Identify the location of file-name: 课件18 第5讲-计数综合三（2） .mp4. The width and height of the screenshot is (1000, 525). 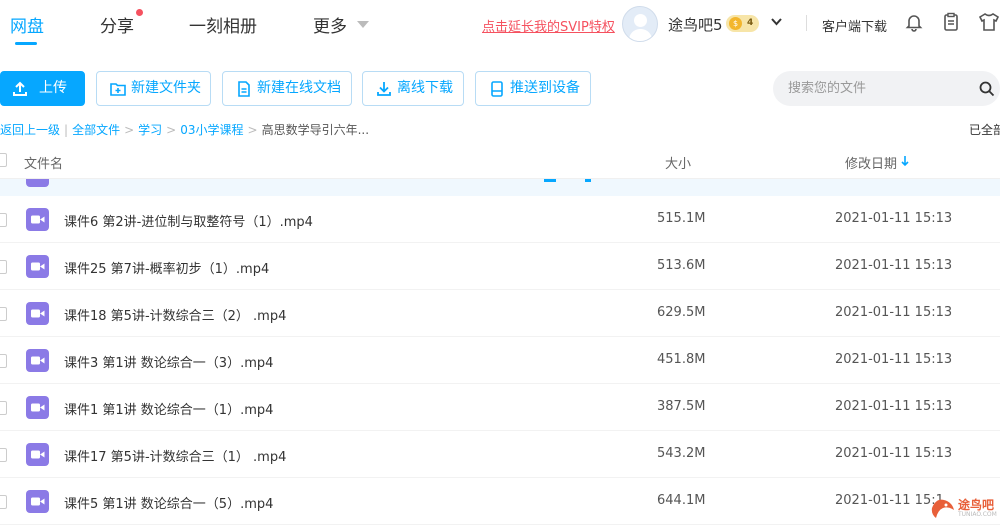
(175, 314).